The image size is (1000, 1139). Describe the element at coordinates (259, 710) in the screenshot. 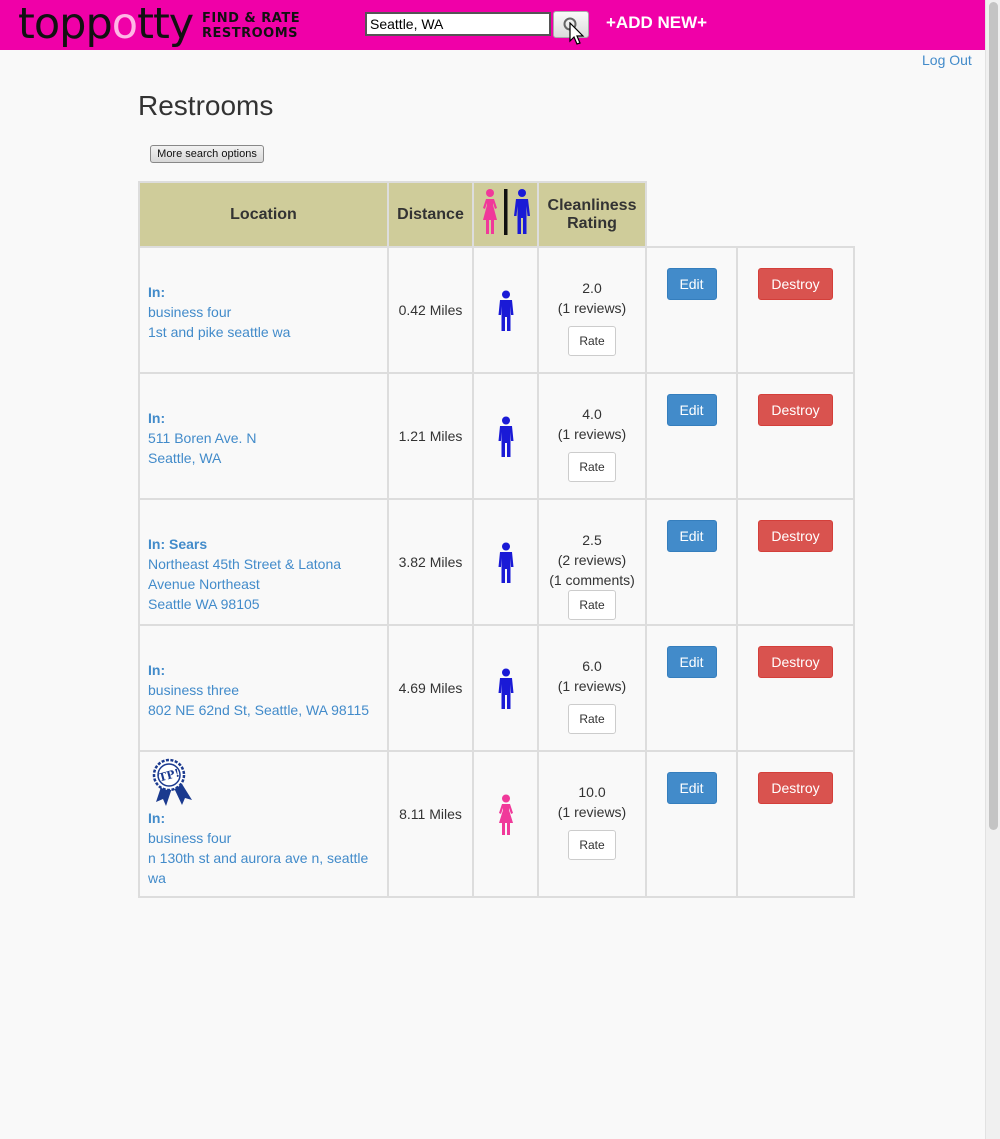

I see `address-line: 802 NE 62nd St, Seattle, WA 98115` at that location.